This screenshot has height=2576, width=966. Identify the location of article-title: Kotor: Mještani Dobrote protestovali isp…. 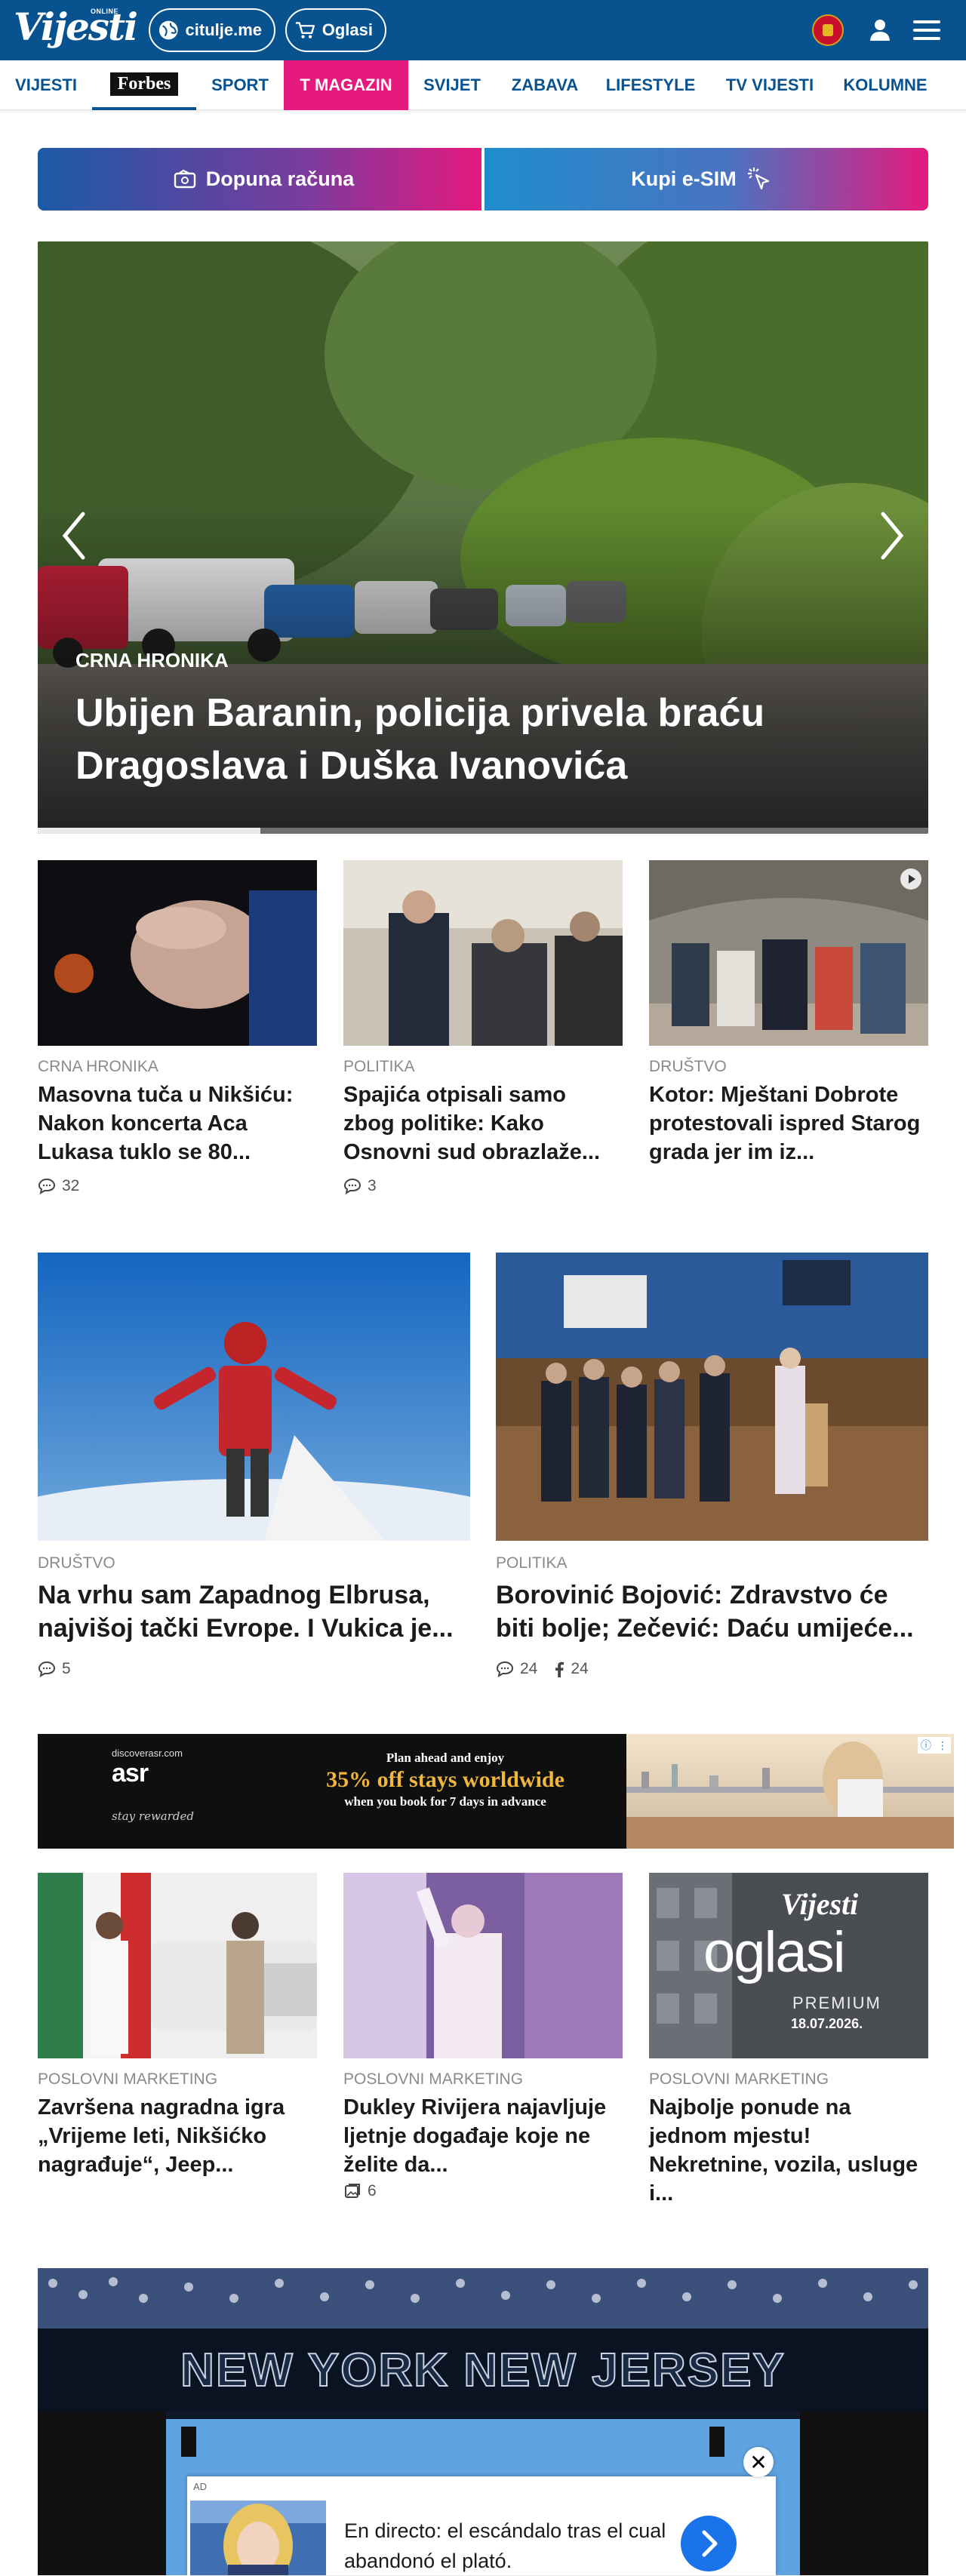
(788, 1124).